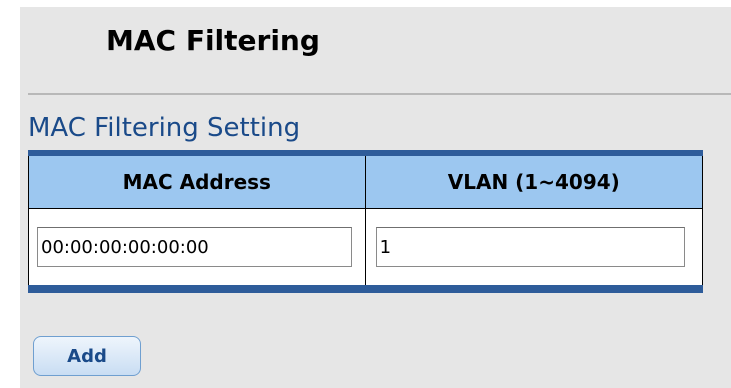  I want to click on add-button: Add, so click(87, 356).